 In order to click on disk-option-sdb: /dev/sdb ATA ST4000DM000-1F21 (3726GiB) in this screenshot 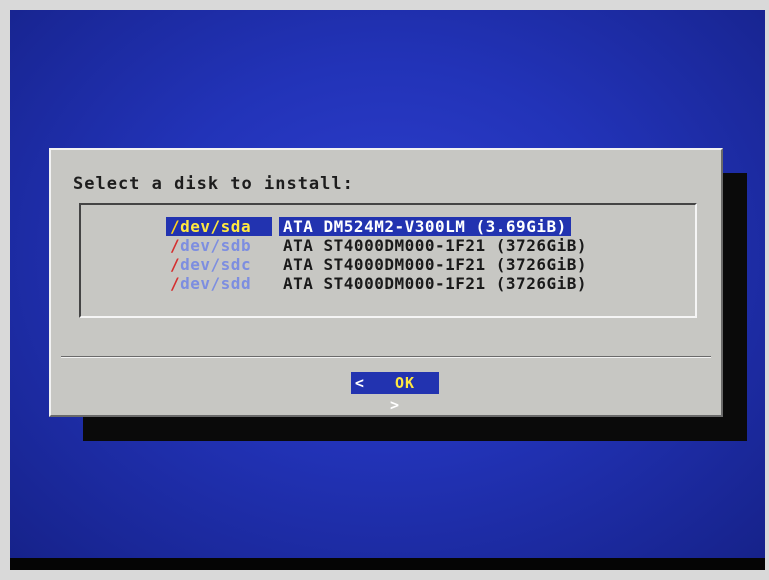, I will do `click(396, 245)`.